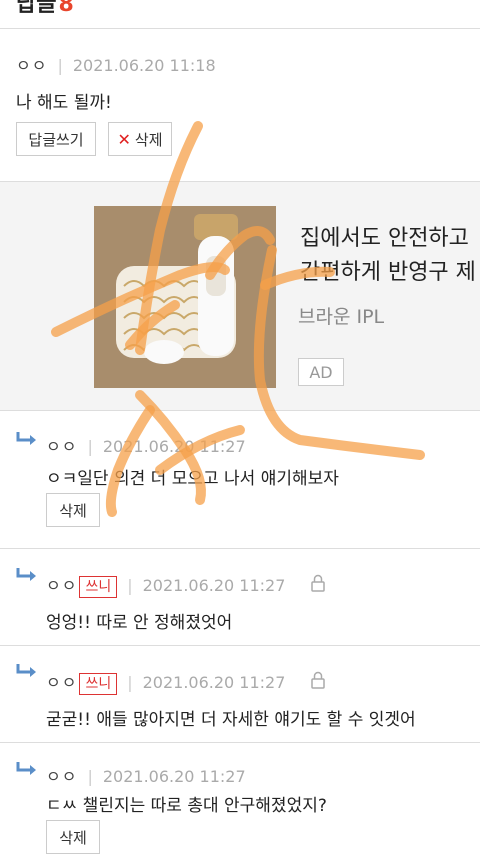  What do you see at coordinates (231, 720) in the screenshot?
I see `reply-text: 굳굳!! 애들 많아지면 더 자세한 얘기도 할 수 잇겟어` at bounding box center [231, 720].